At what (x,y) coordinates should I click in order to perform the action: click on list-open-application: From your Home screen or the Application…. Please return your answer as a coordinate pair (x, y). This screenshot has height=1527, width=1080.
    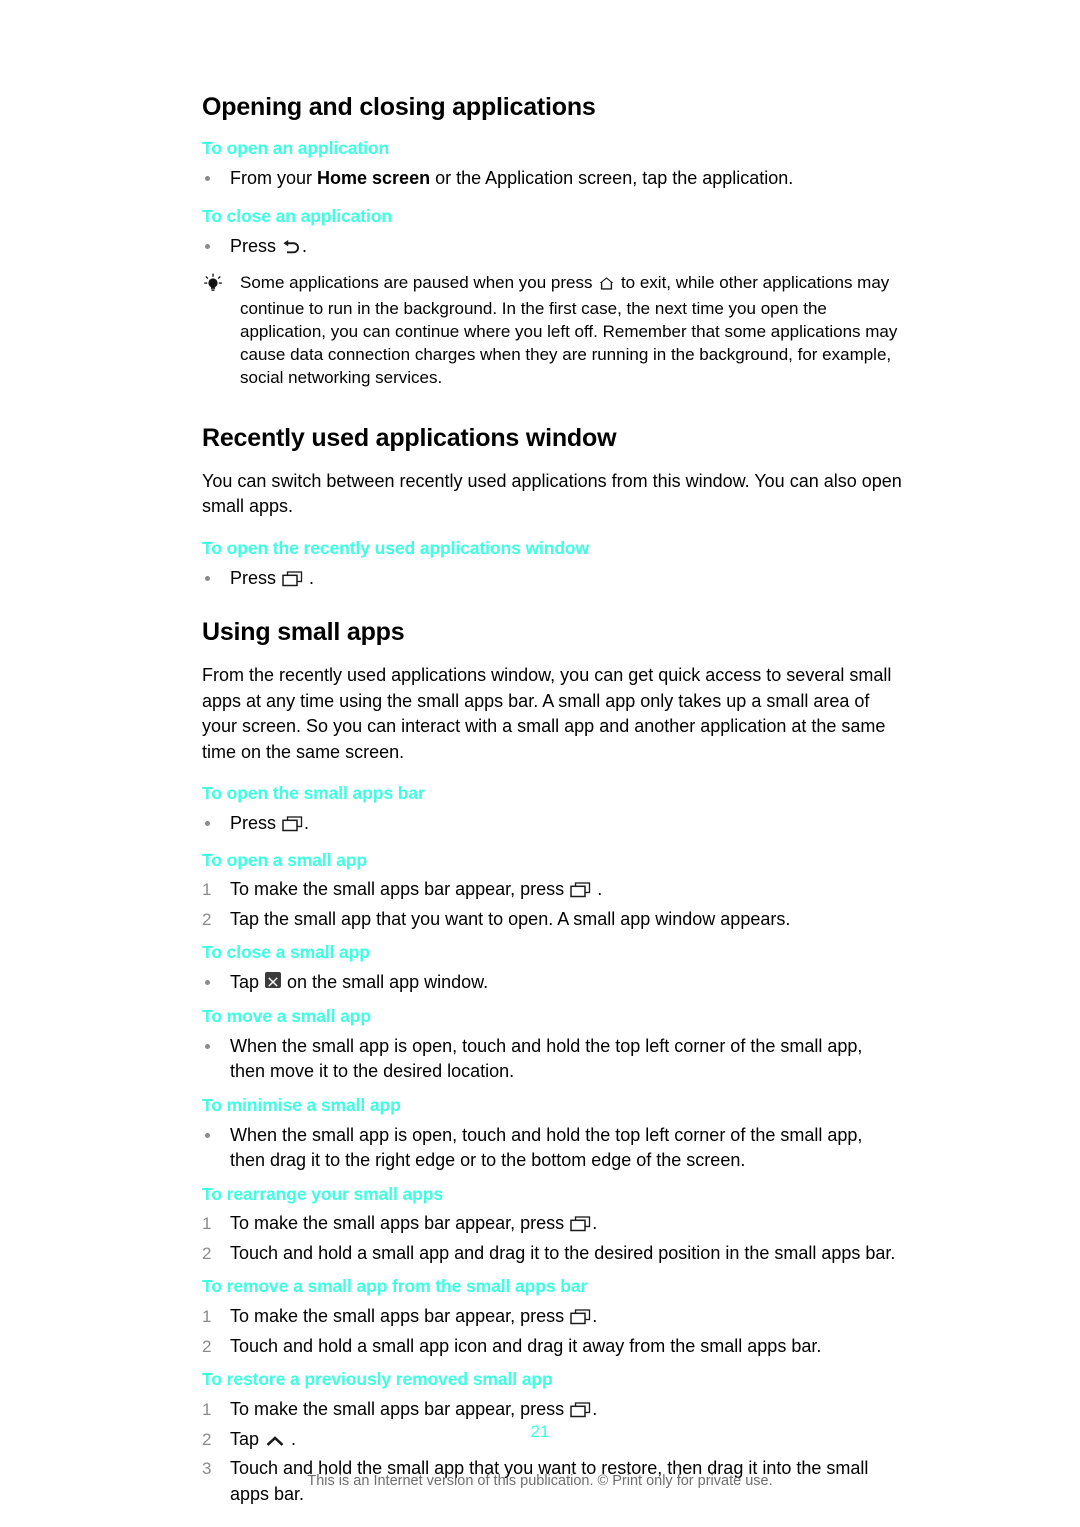
    Looking at the image, I should click on (552, 179).